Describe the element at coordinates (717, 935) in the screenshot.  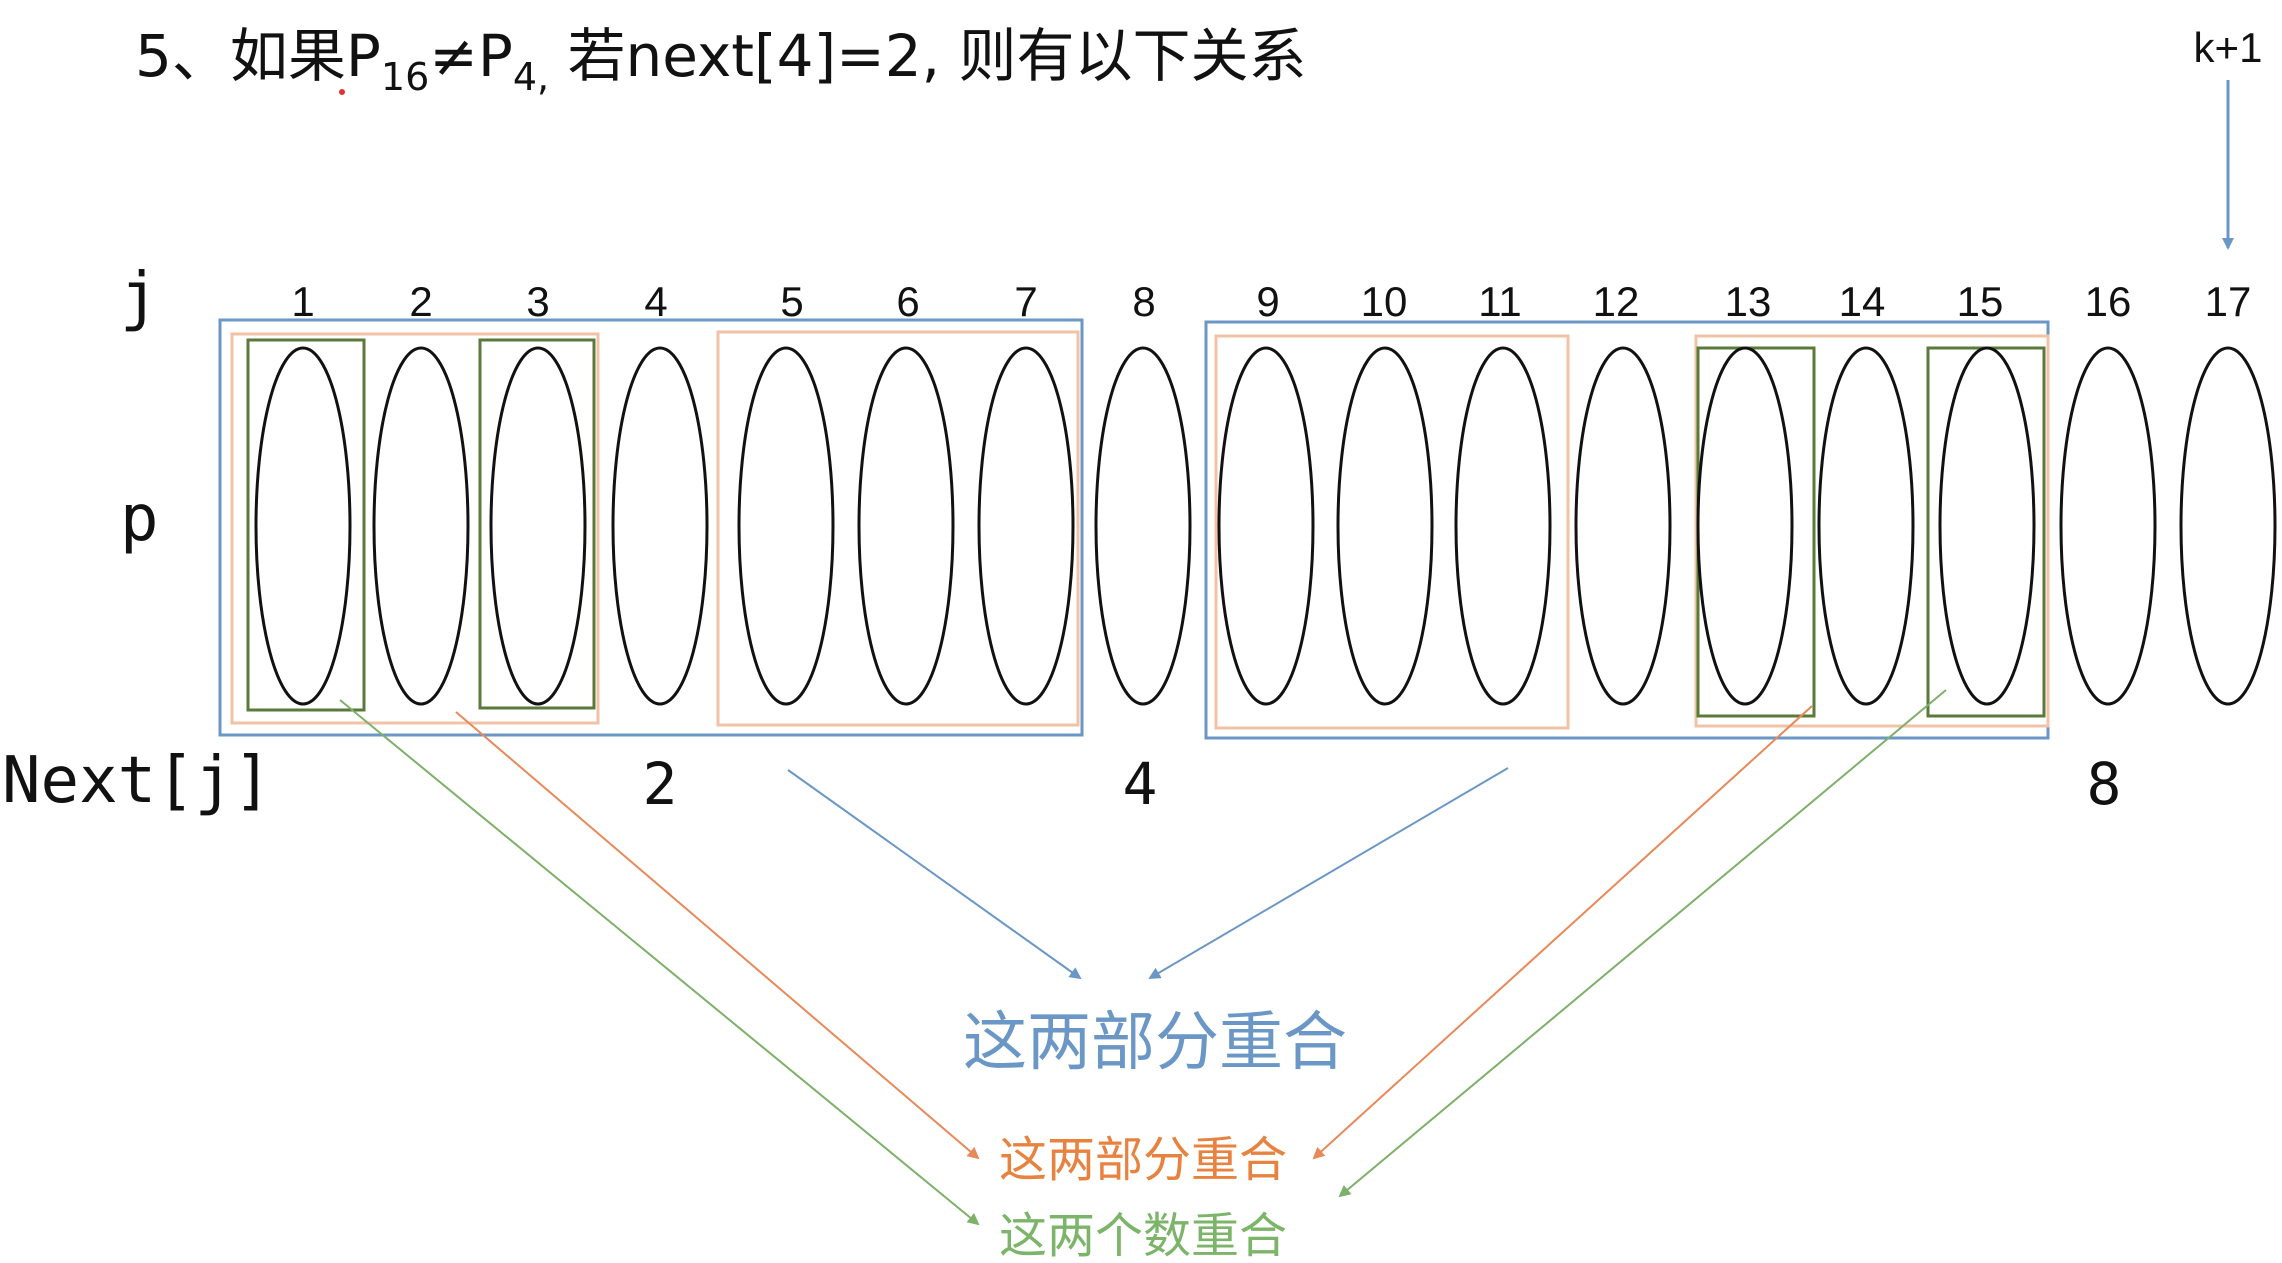
I see `orange-arrow-left` at that location.